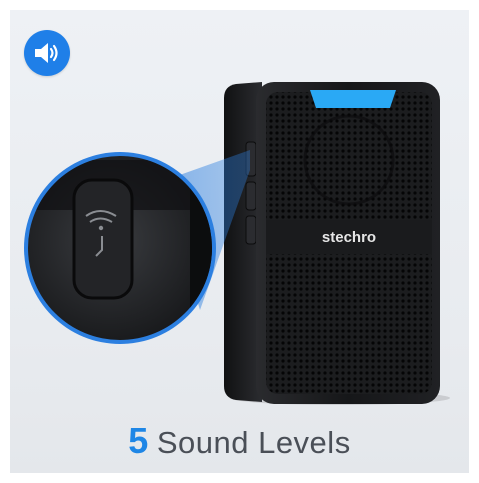  I want to click on caption-text: Sound Levels, so click(253, 442).